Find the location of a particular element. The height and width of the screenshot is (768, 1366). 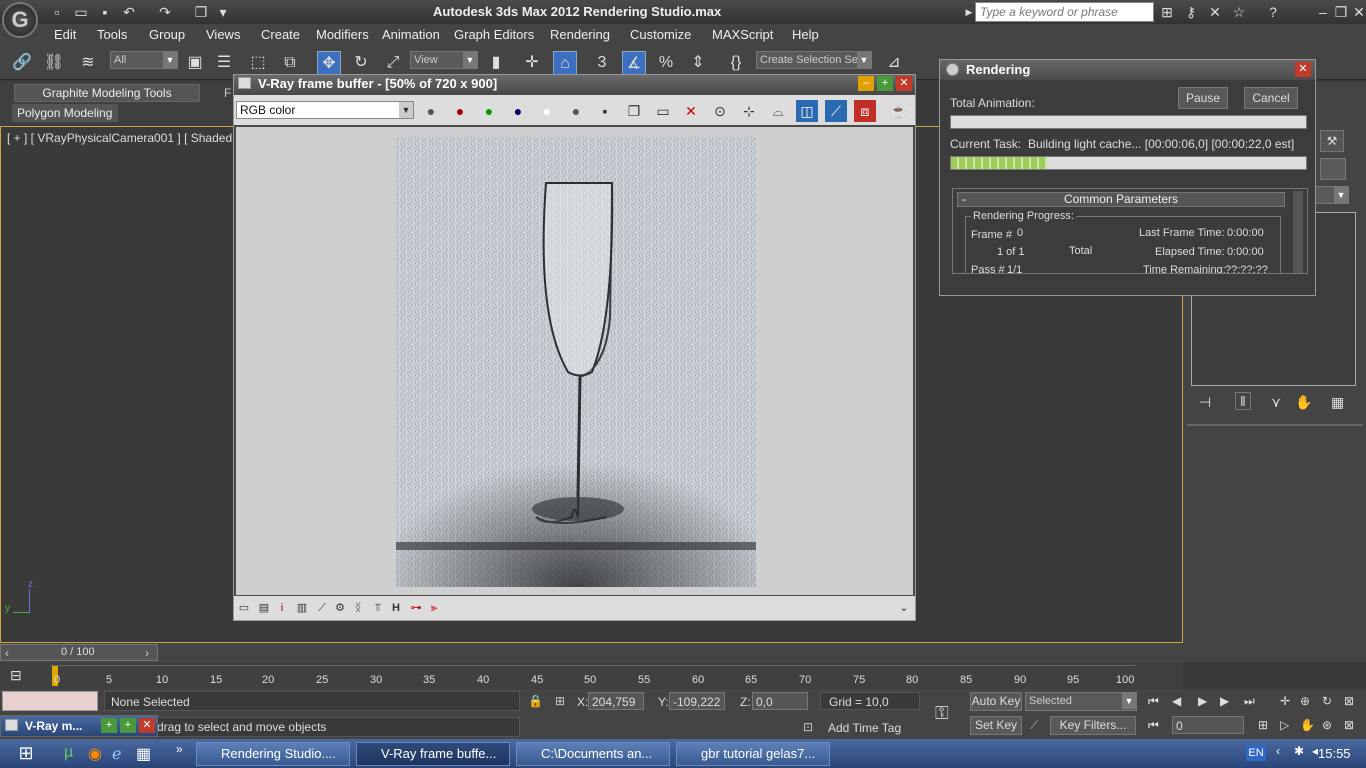

key-tangent-icon: ⟋ is located at coordinates (1034, 725).